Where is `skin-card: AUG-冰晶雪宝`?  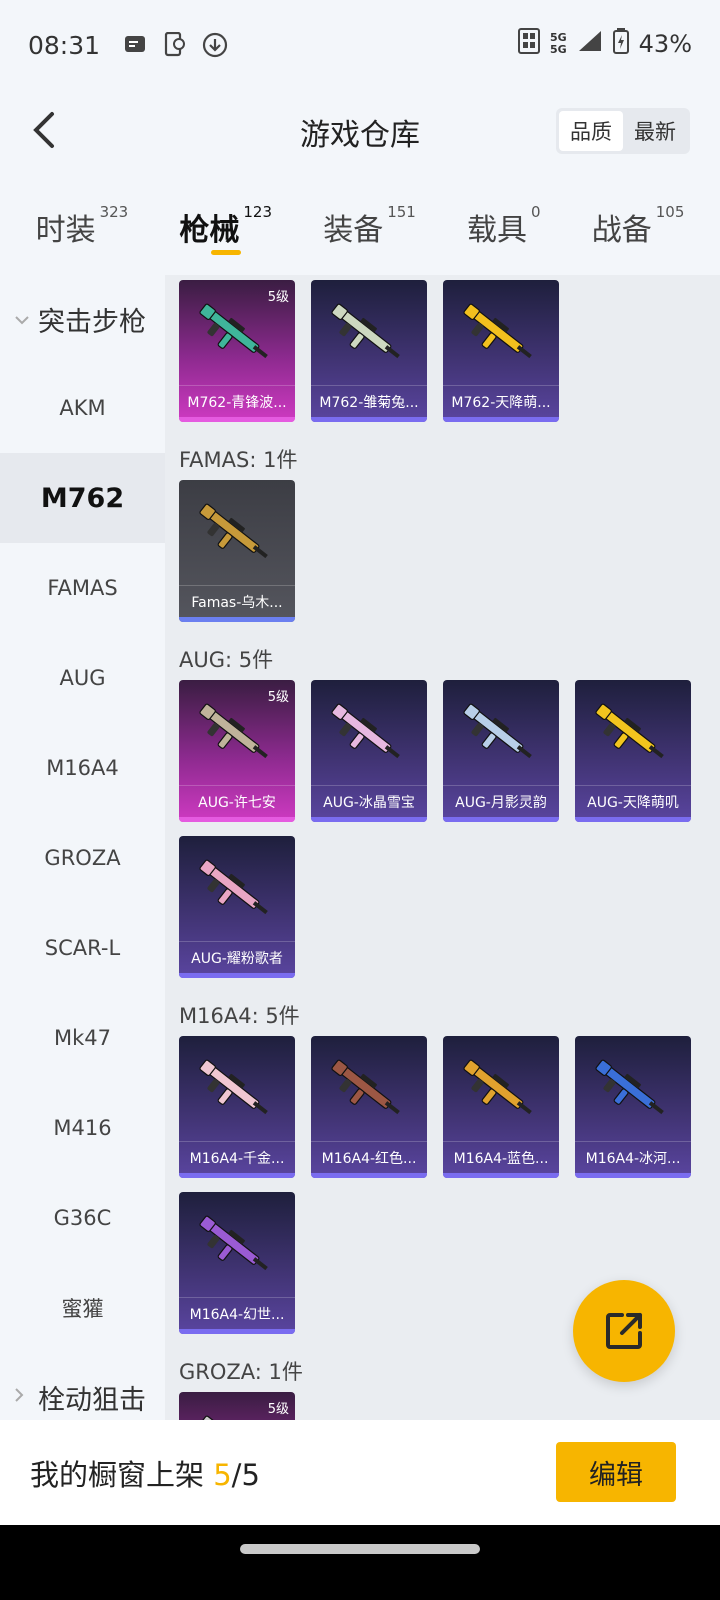 skin-card: AUG-冰晶雪宝 is located at coordinates (369, 751).